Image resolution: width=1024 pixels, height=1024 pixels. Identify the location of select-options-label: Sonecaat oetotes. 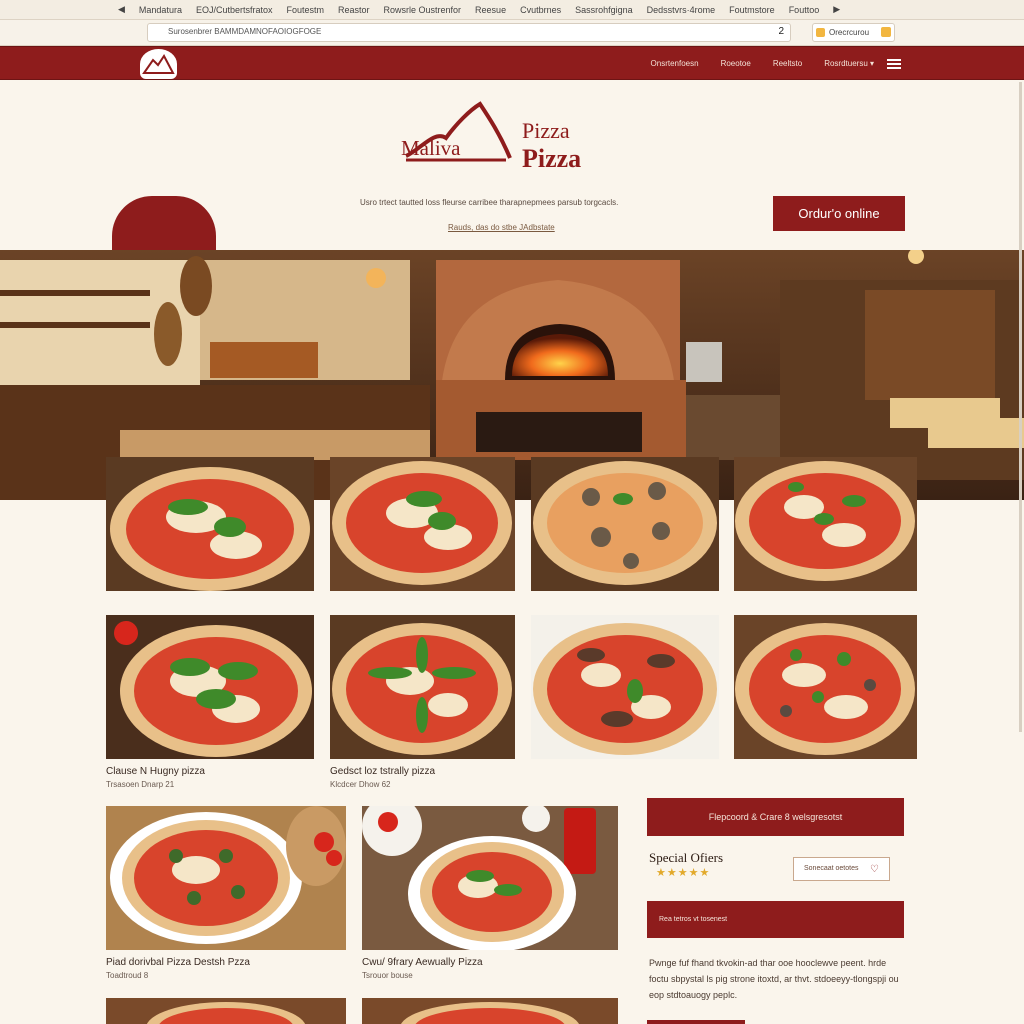
(831, 868).